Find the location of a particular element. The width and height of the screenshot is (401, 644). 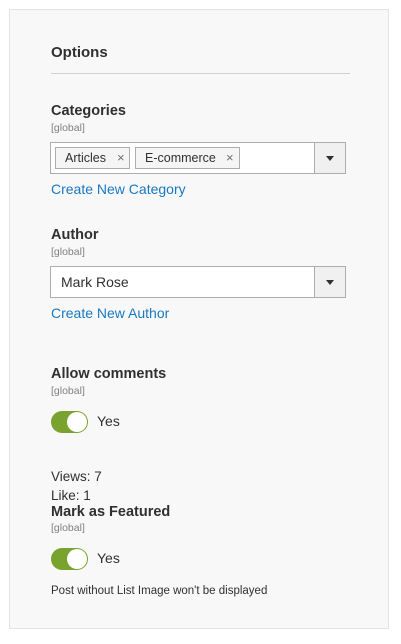

comments-toggle-label: Yes is located at coordinates (108, 421).